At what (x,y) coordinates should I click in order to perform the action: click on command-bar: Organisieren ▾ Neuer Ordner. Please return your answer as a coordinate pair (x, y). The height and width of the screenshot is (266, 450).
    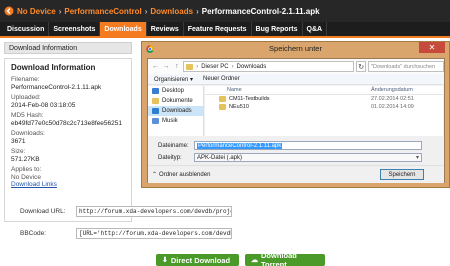
    Looking at the image, I should click on (296, 79).